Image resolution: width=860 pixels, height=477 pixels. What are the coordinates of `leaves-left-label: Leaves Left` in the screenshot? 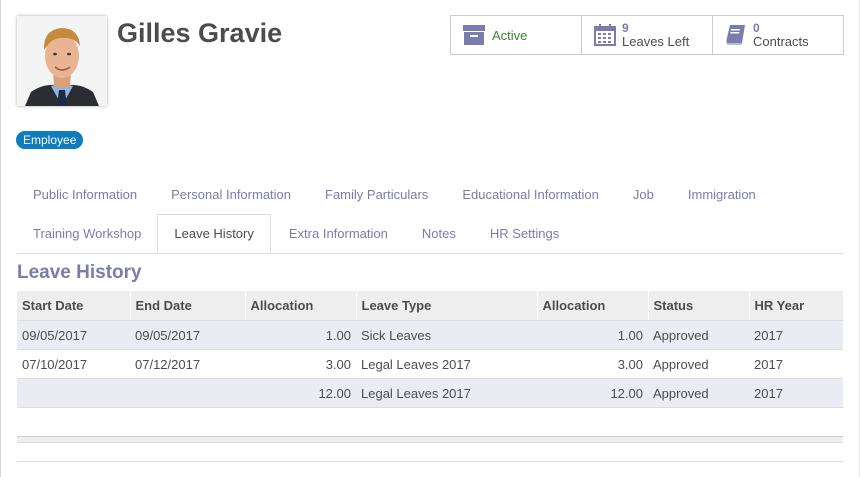 It's located at (656, 41).